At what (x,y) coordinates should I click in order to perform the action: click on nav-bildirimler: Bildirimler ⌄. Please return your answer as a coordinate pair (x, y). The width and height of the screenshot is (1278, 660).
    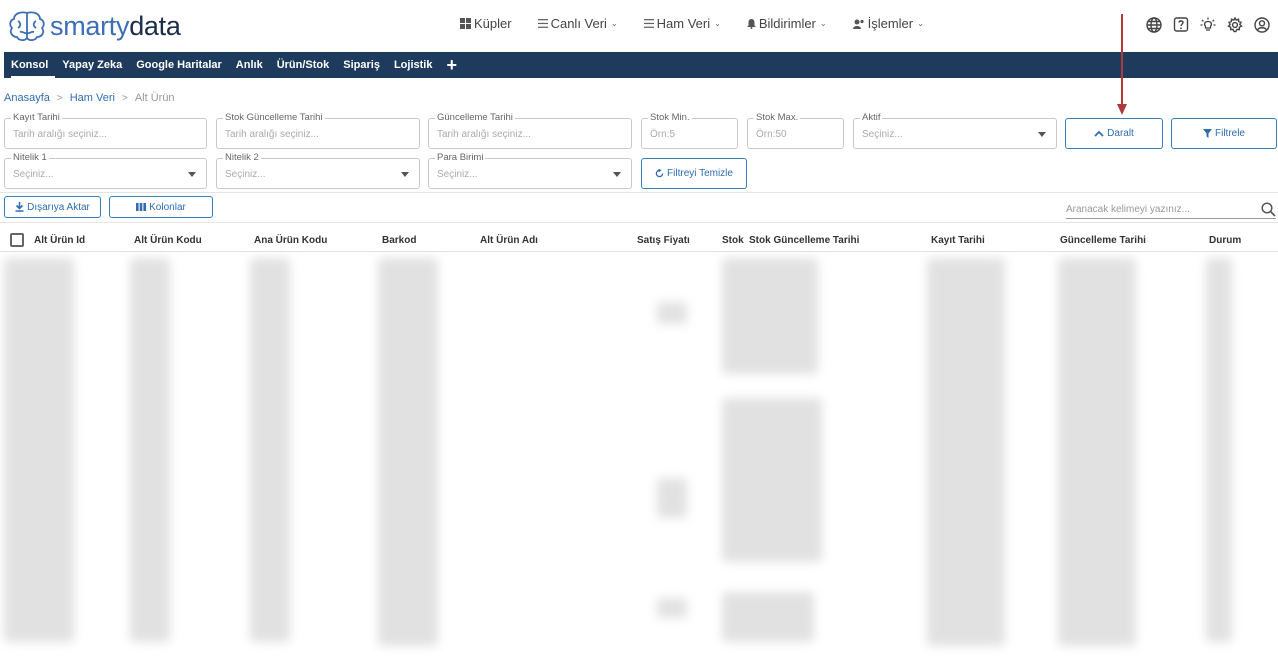
    Looking at the image, I should click on (786, 23).